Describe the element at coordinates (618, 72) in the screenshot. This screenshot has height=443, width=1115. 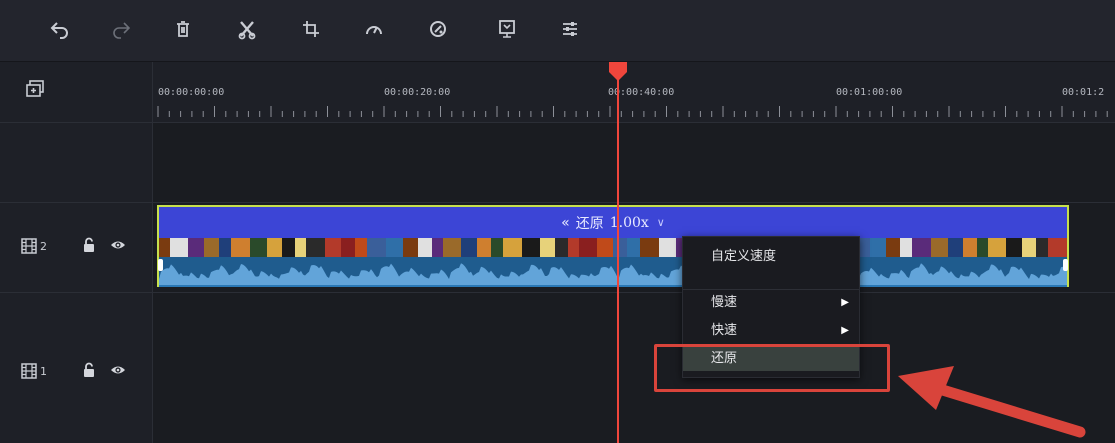
I see `playhead-handle` at that location.